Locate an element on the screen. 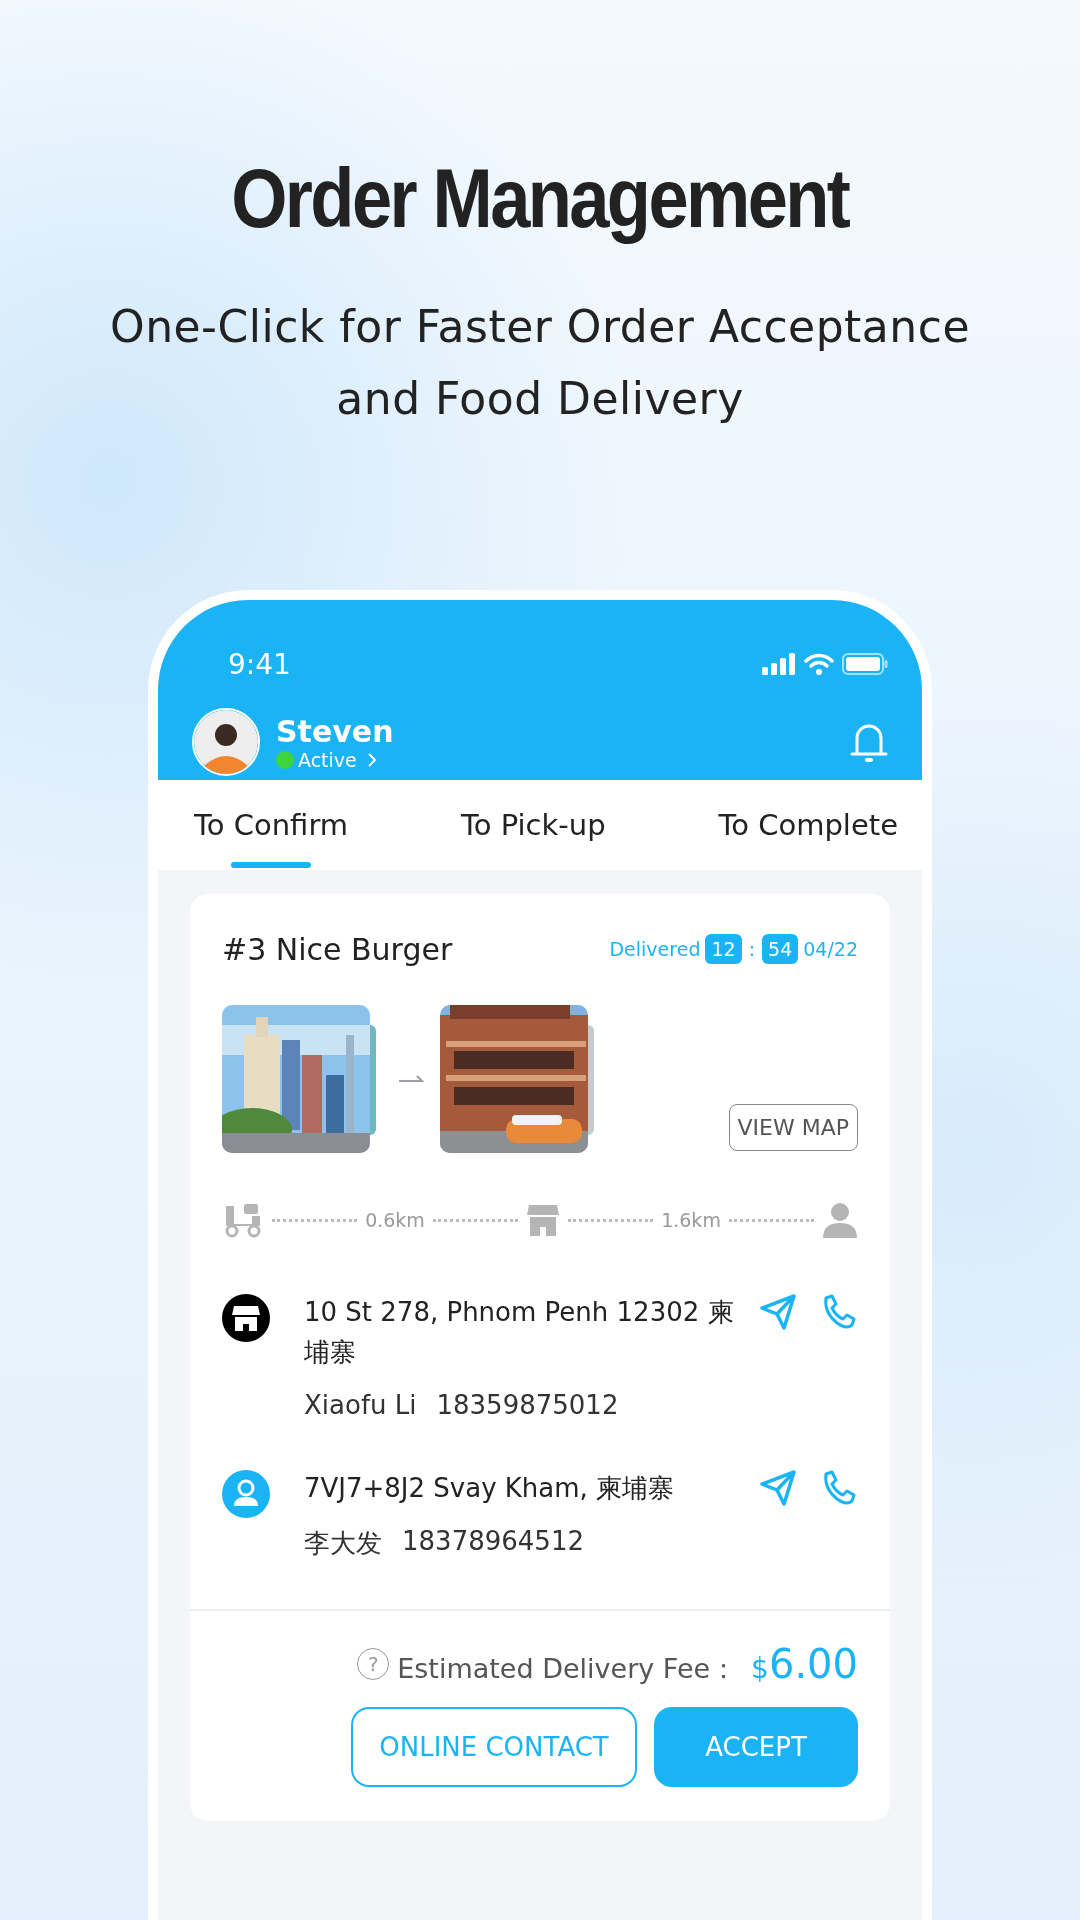 The height and width of the screenshot is (1920, 1080). status-time: 9:41 is located at coordinates (259, 664).